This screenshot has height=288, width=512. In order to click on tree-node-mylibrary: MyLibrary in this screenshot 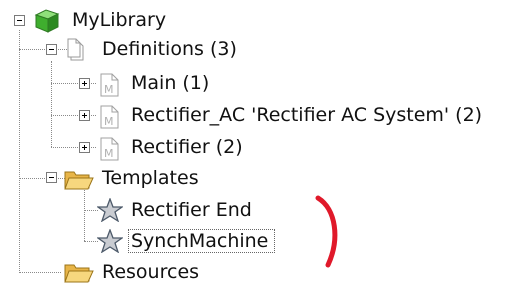, I will do `click(100, 20)`.